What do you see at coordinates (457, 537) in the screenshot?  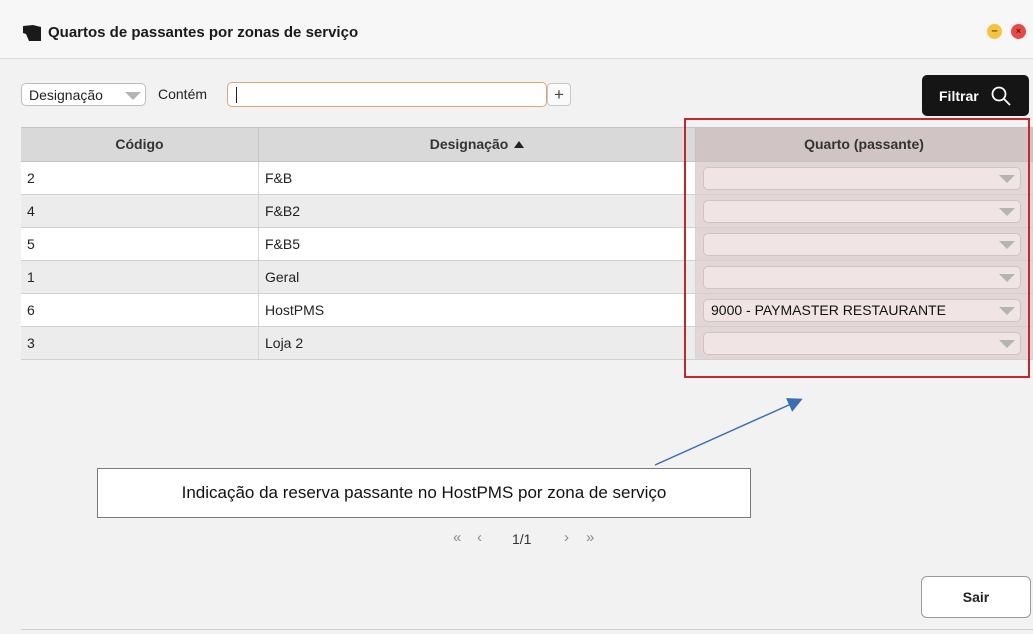 I see `first-page-button: «` at bounding box center [457, 537].